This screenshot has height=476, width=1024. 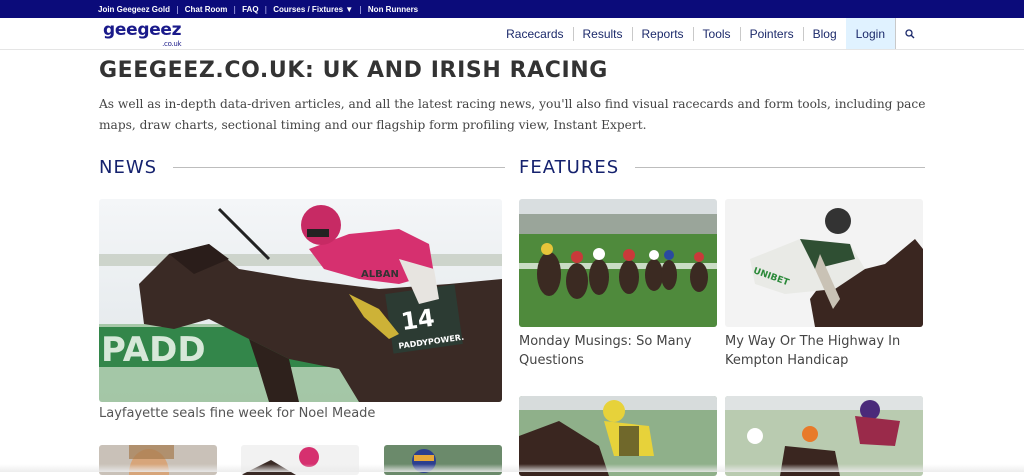 I want to click on feature-image-2: UNIBET, so click(x=824, y=263).